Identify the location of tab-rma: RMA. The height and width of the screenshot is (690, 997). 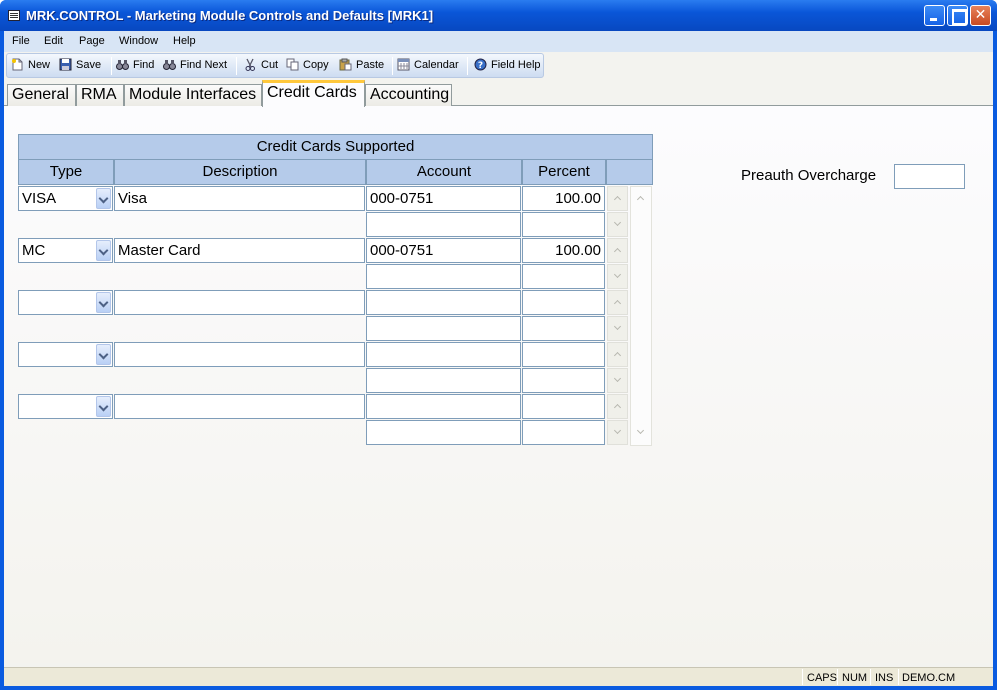
(100, 95).